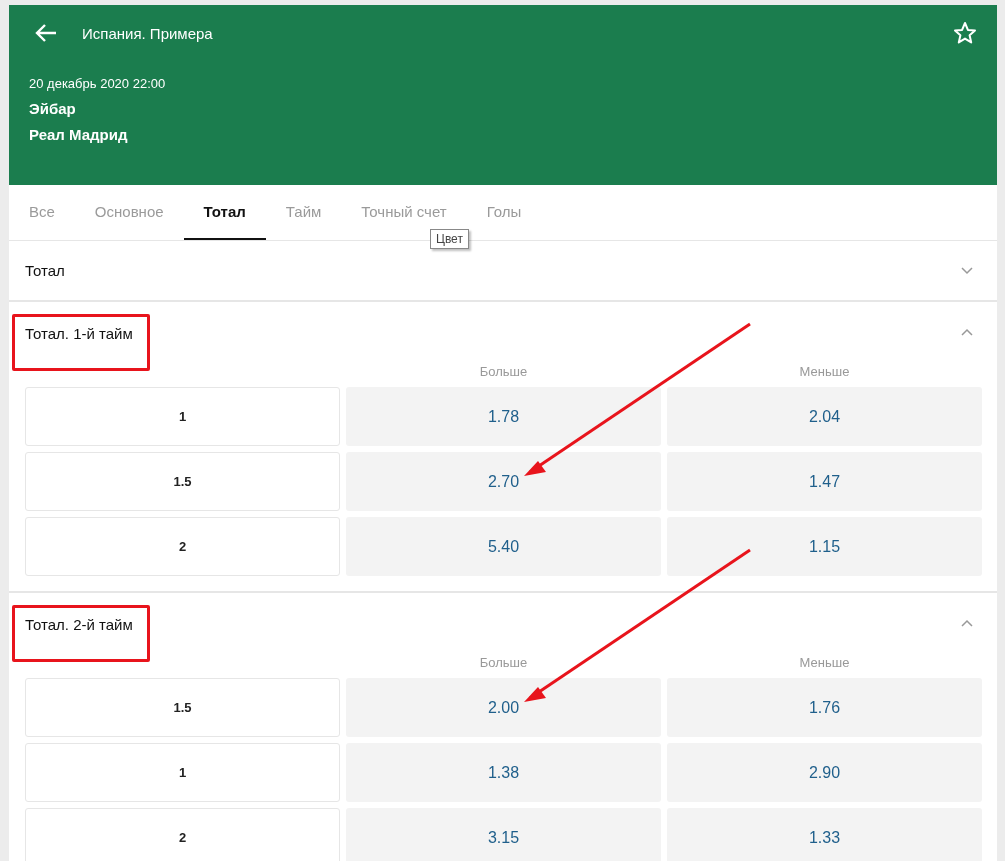 This screenshot has height=861, width=1005. What do you see at coordinates (79, 134) in the screenshot?
I see `team-name: Реал Мадрид` at bounding box center [79, 134].